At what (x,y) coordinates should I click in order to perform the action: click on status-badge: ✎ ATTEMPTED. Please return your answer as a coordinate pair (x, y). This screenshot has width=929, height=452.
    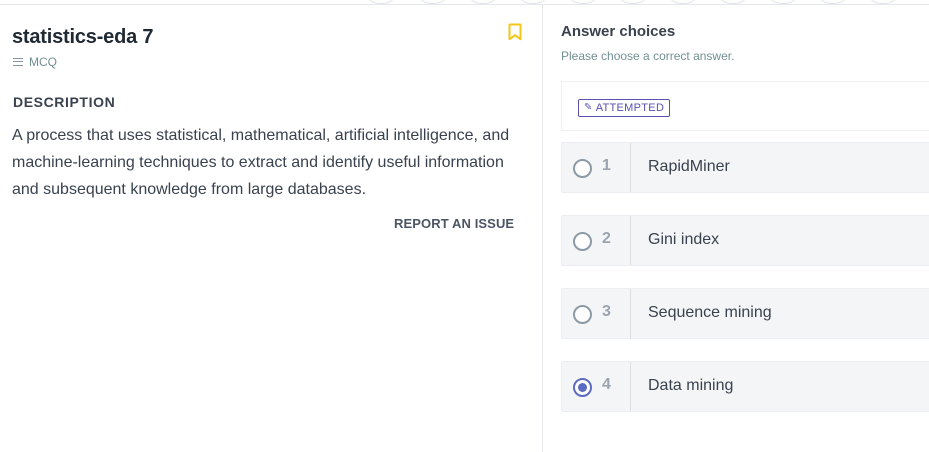
    Looking at the image, I should click on (624, 108).